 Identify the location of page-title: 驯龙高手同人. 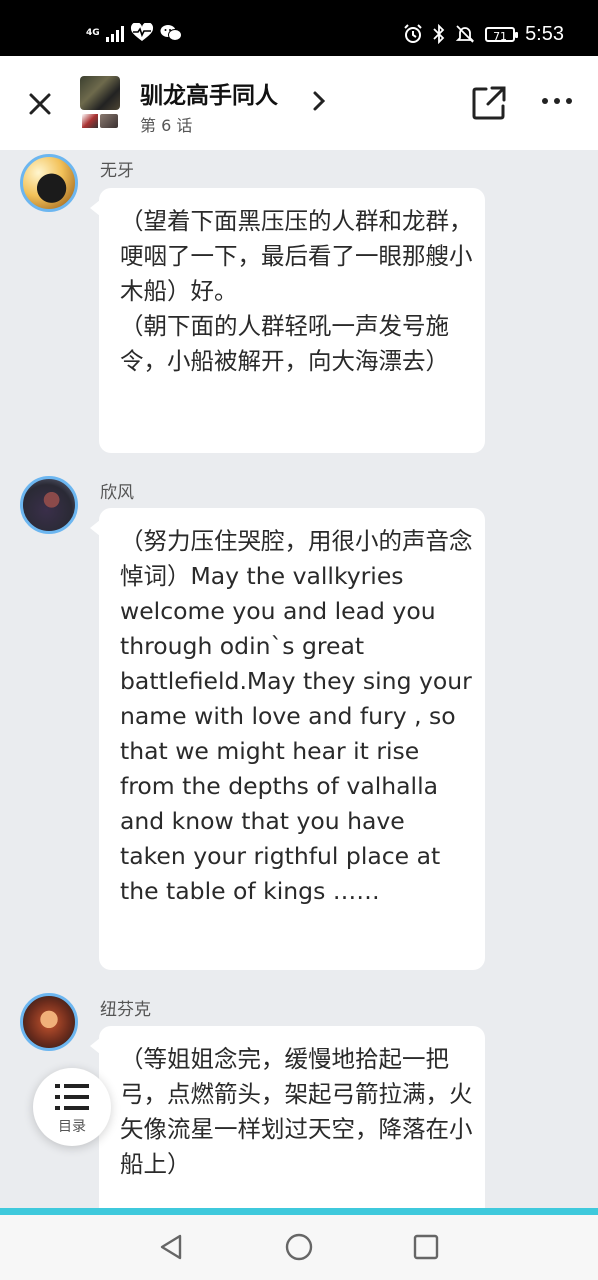
(209, 93).